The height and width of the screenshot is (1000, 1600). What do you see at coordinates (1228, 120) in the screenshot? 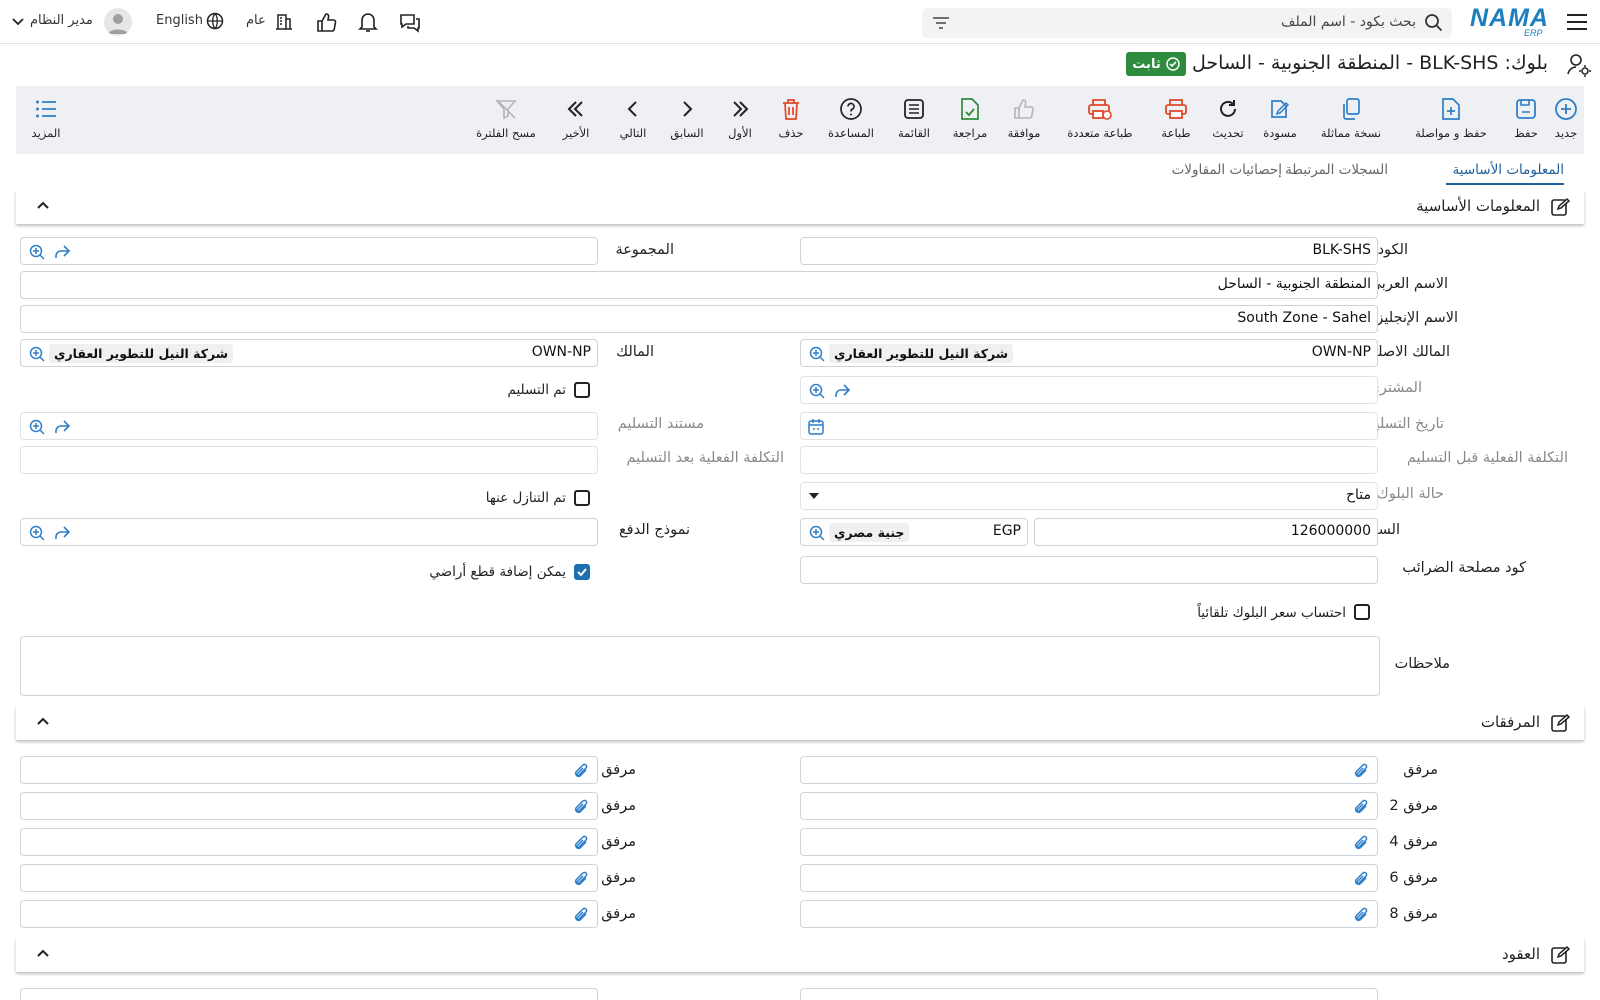
I see `refresh-button: تحديث` at bounding box center [1228, 120].